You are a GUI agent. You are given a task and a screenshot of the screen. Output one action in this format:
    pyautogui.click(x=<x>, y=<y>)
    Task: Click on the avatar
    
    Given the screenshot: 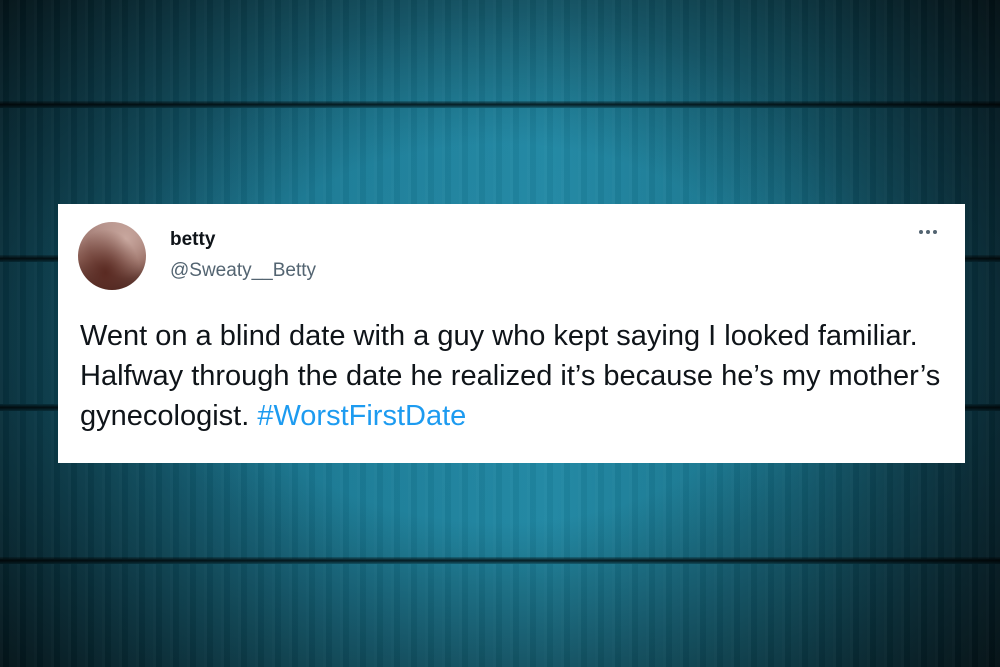 What is the action you would take?
    pyautogui.click(x=112, y=256)
    